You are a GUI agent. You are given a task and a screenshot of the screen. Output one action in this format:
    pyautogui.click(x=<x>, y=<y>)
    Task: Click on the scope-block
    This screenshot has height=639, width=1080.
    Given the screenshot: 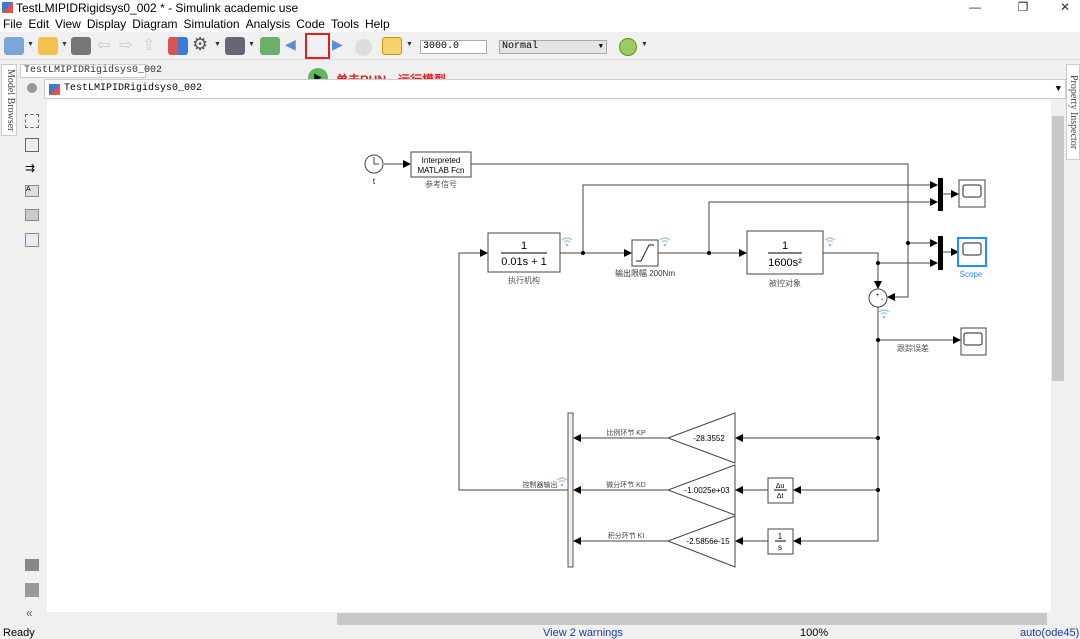 What is the action you would take?
    pyautogui.click(x=972, y=193)
    